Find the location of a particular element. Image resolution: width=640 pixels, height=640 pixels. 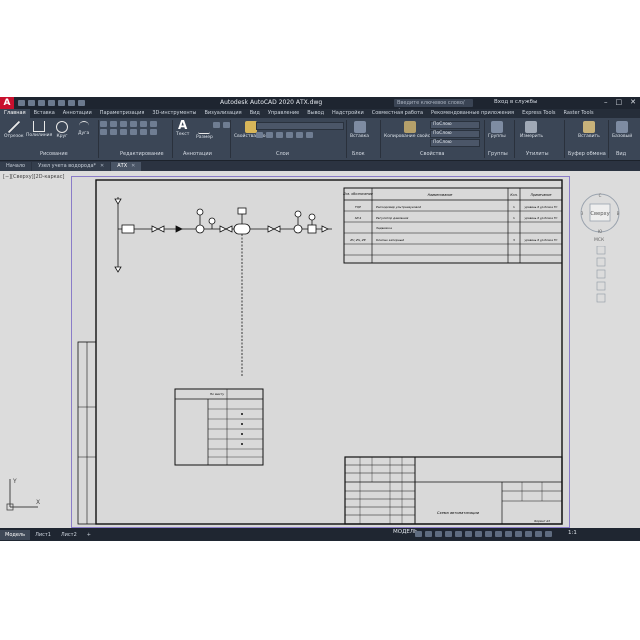

erase-icon is located at coordinates (153, 124).